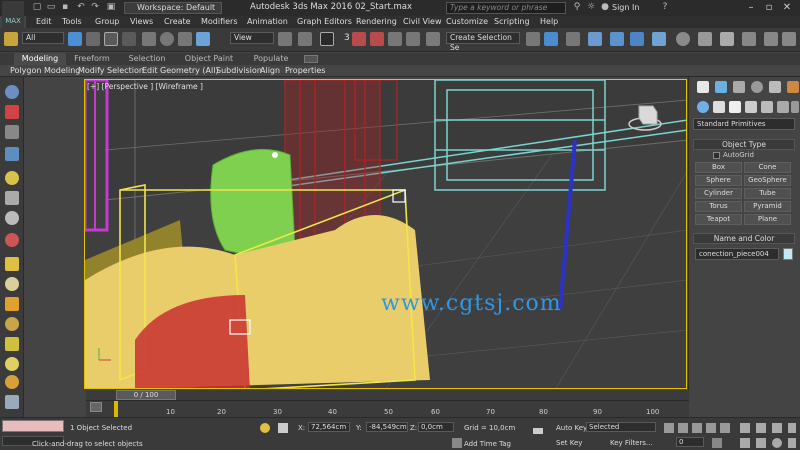 The image size is (800, 450). What do you see at coordinates (769, 8) in the screenshot?
I see `maximize-icon: ▫` at bounding box center [769, 8].